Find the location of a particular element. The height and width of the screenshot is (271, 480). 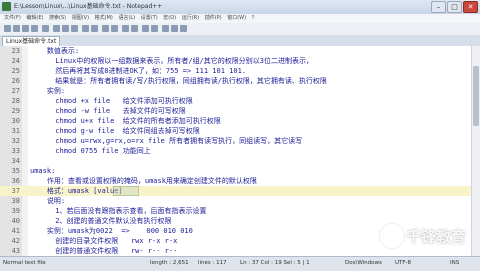

watermark-circle-icon is located at coordinates (392, 236).